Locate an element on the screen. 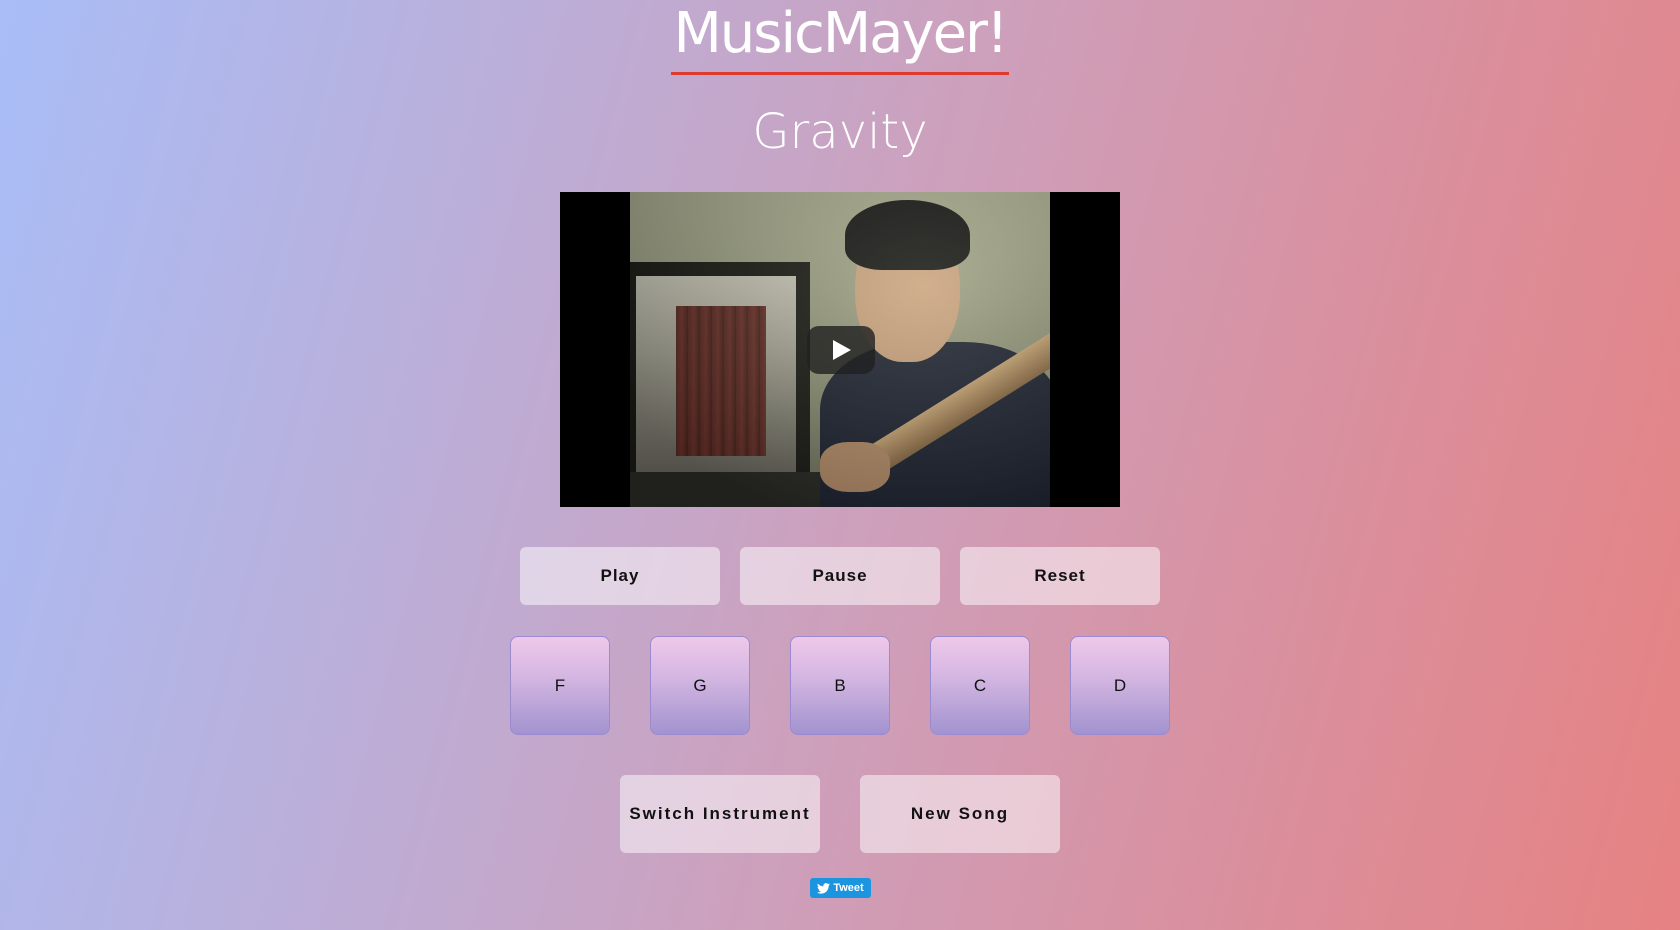 This screenshot has width=1680, height=930. pause-button: Pause is located at coordinates (840, 576).